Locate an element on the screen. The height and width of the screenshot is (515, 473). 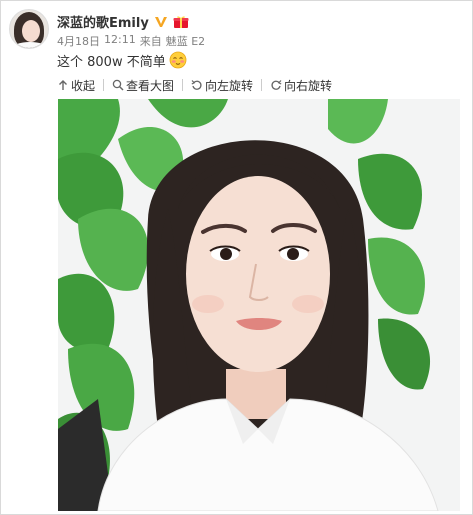
collapse-button: 收起 is located at coordinates (76, 85).